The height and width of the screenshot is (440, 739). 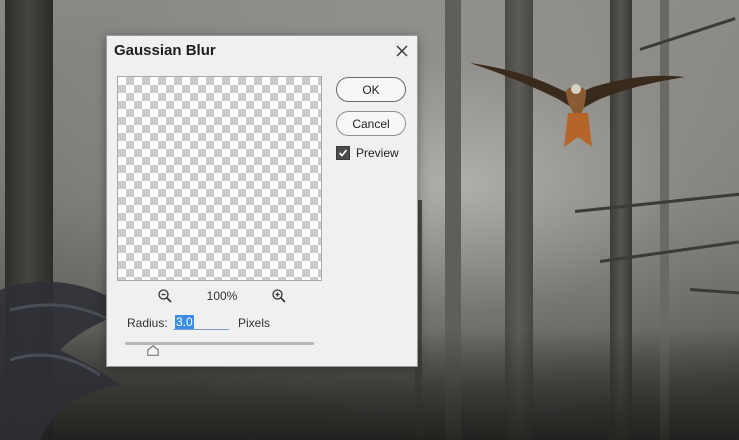 What do you see at coordinates (577, 105) in the screenshot?
I see `bird-image` at bounding box center [577, 105].